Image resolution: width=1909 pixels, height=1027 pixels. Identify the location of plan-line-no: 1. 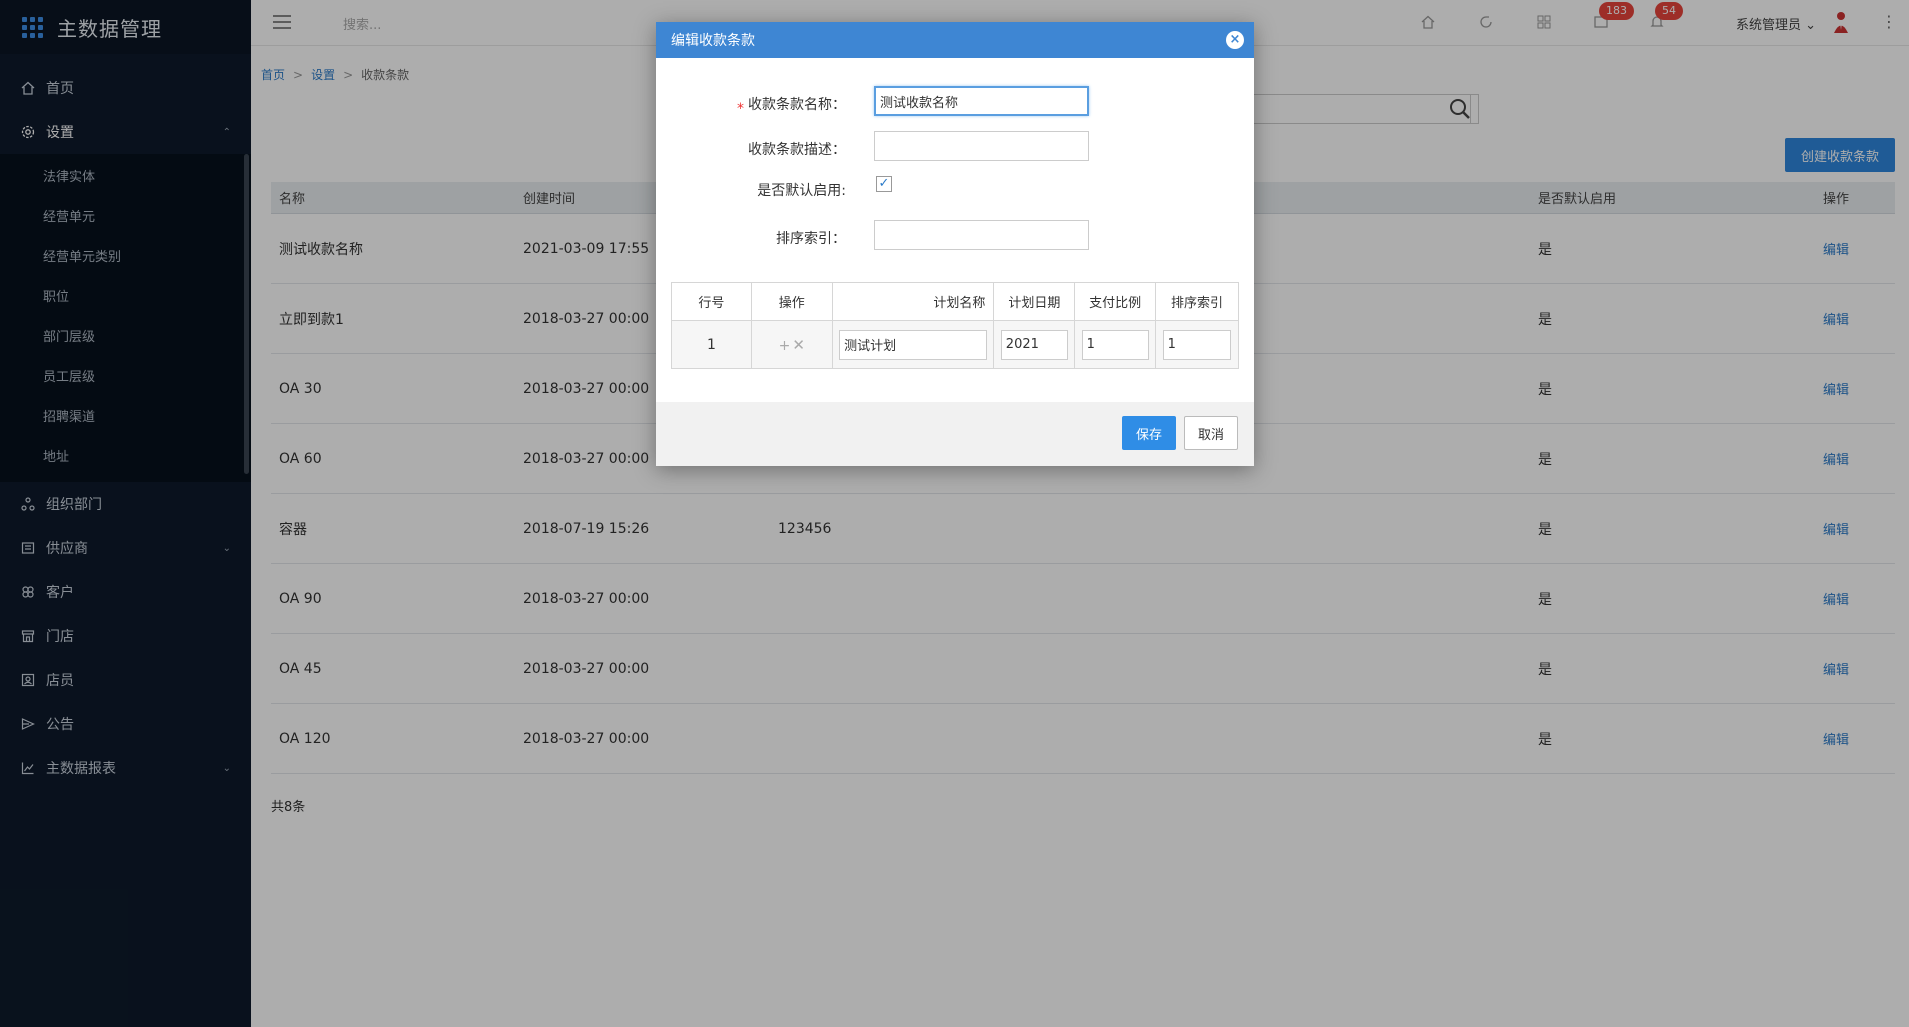
(711, 344).